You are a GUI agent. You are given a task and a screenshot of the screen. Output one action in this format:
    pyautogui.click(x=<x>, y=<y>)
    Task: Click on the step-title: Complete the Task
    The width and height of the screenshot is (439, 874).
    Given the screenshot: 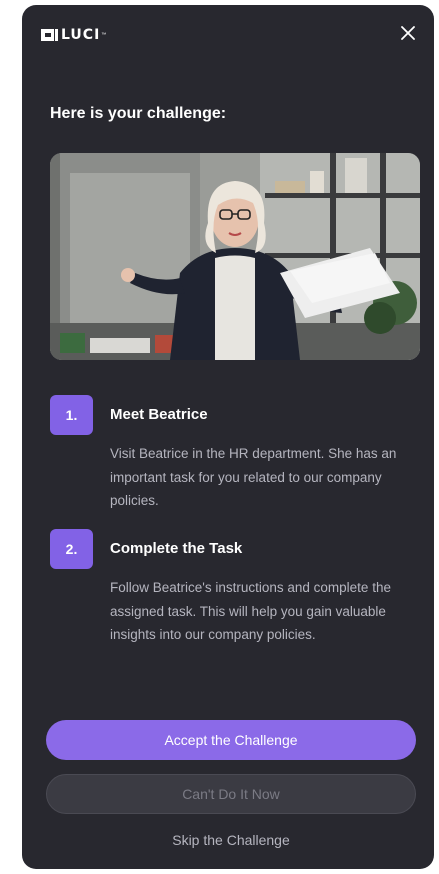 What is the action you would take?
    pyautogui.click(x=176, y=548)
    